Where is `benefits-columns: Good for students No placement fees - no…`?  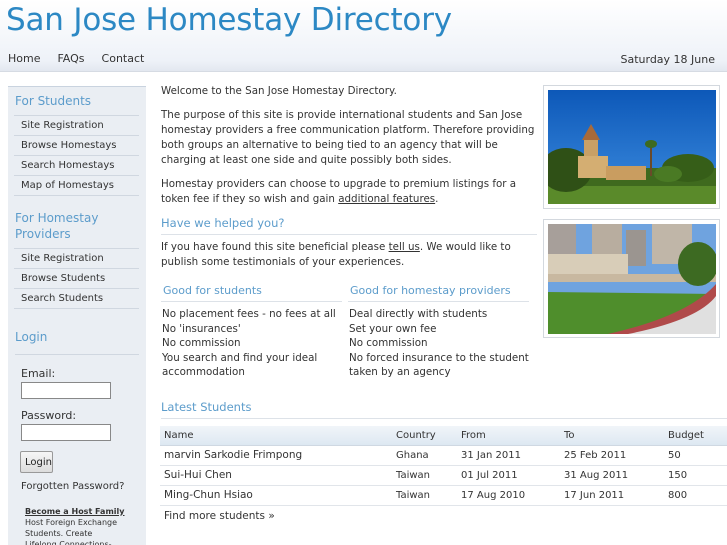
benefits-columns: Good for students No placement fees - no… is located at coordinates (349, 328).